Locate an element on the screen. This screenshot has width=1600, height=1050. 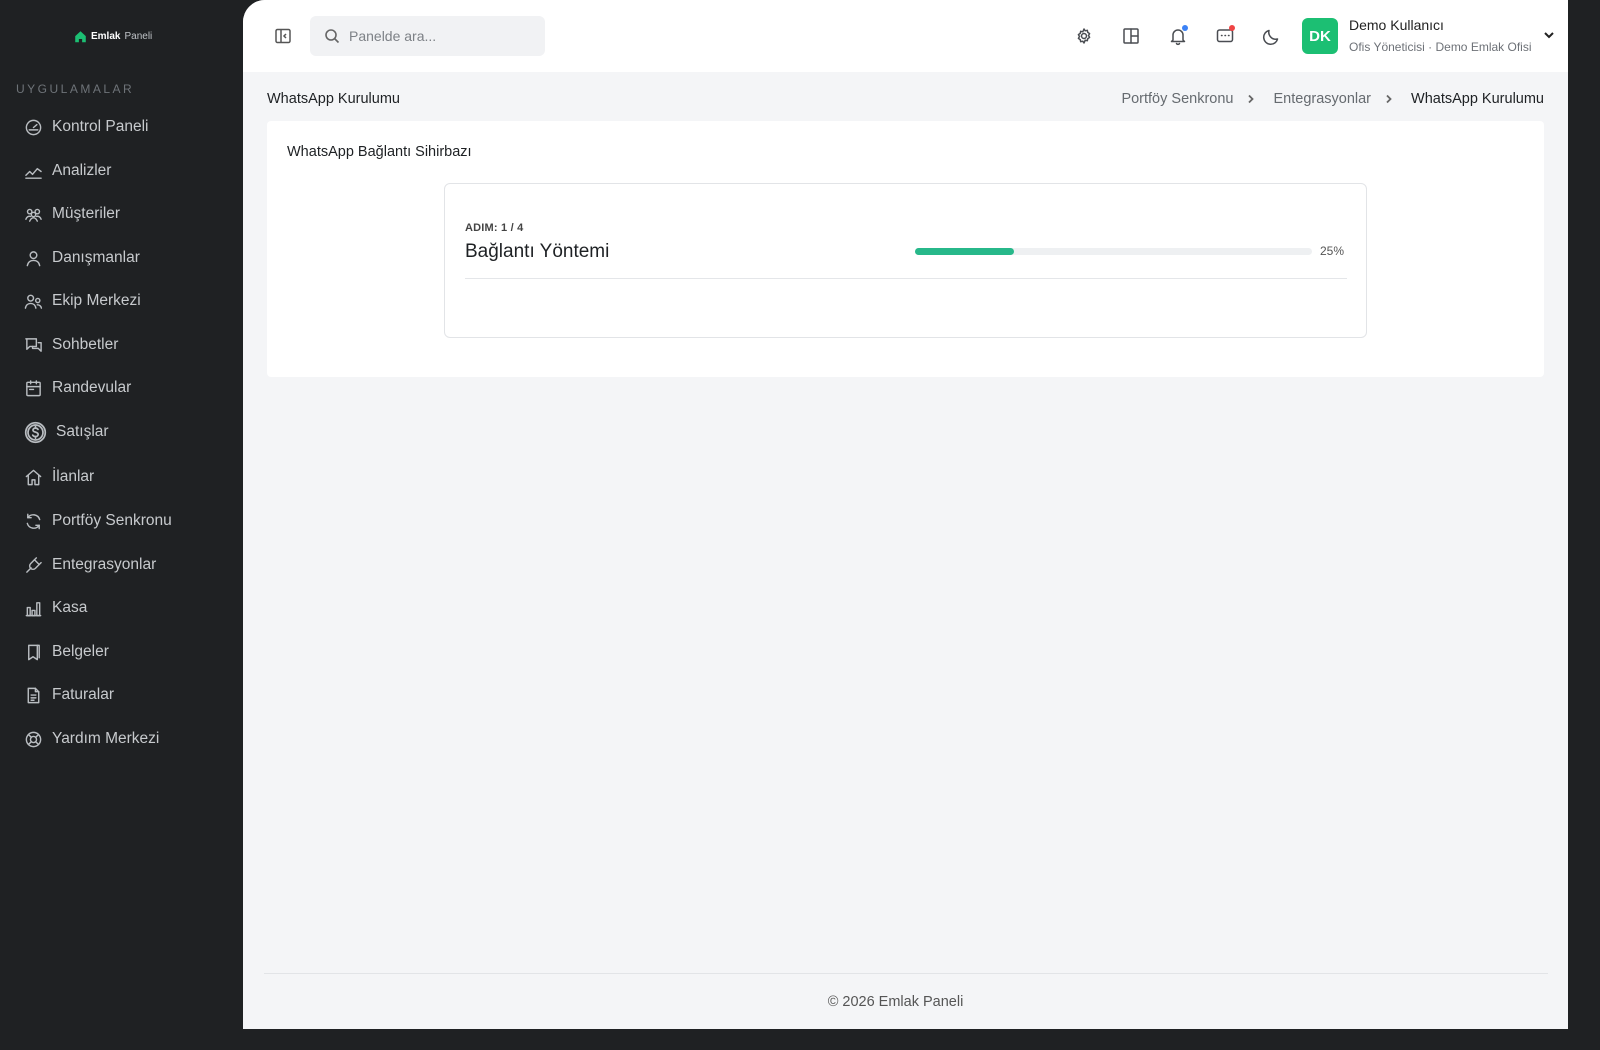
user-name: Demo Kullanıcı is located at coordinates (1396, 25).